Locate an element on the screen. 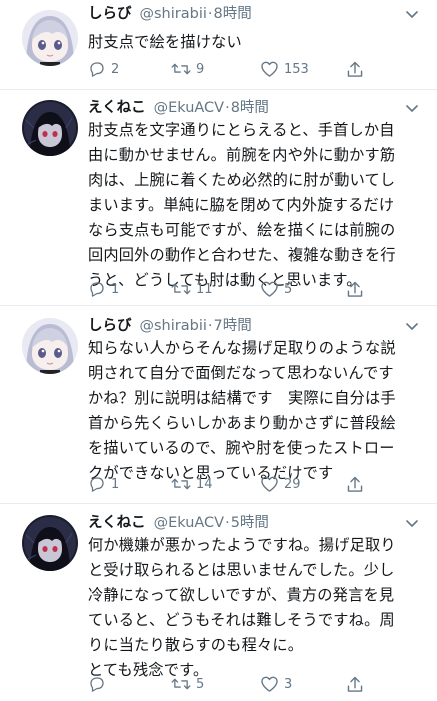 This screenshot has width=437, height=701. retweet-count: 5 is located at coordinates (200, 684).